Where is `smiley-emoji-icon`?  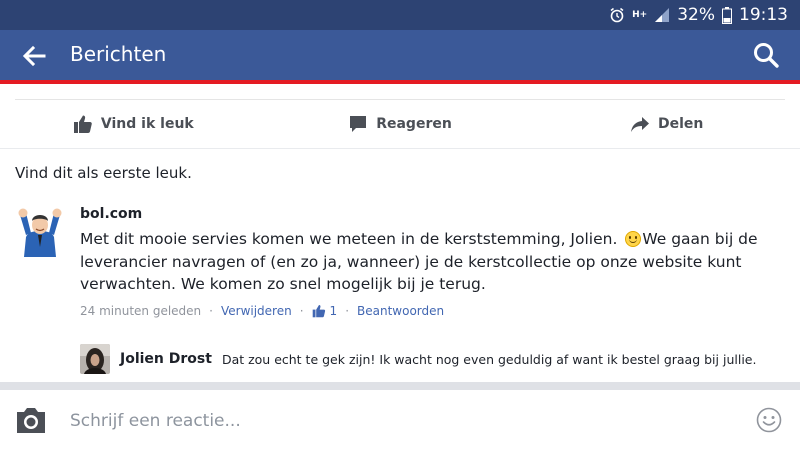 smiley-emoji-icon is located at coordinates (633, 239).